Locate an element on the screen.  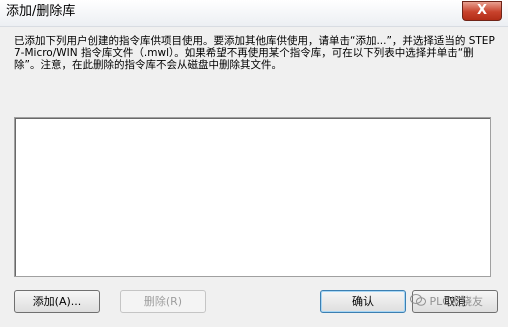
watermark-text: PLC发烧友 is located at coordinates (456, 301).